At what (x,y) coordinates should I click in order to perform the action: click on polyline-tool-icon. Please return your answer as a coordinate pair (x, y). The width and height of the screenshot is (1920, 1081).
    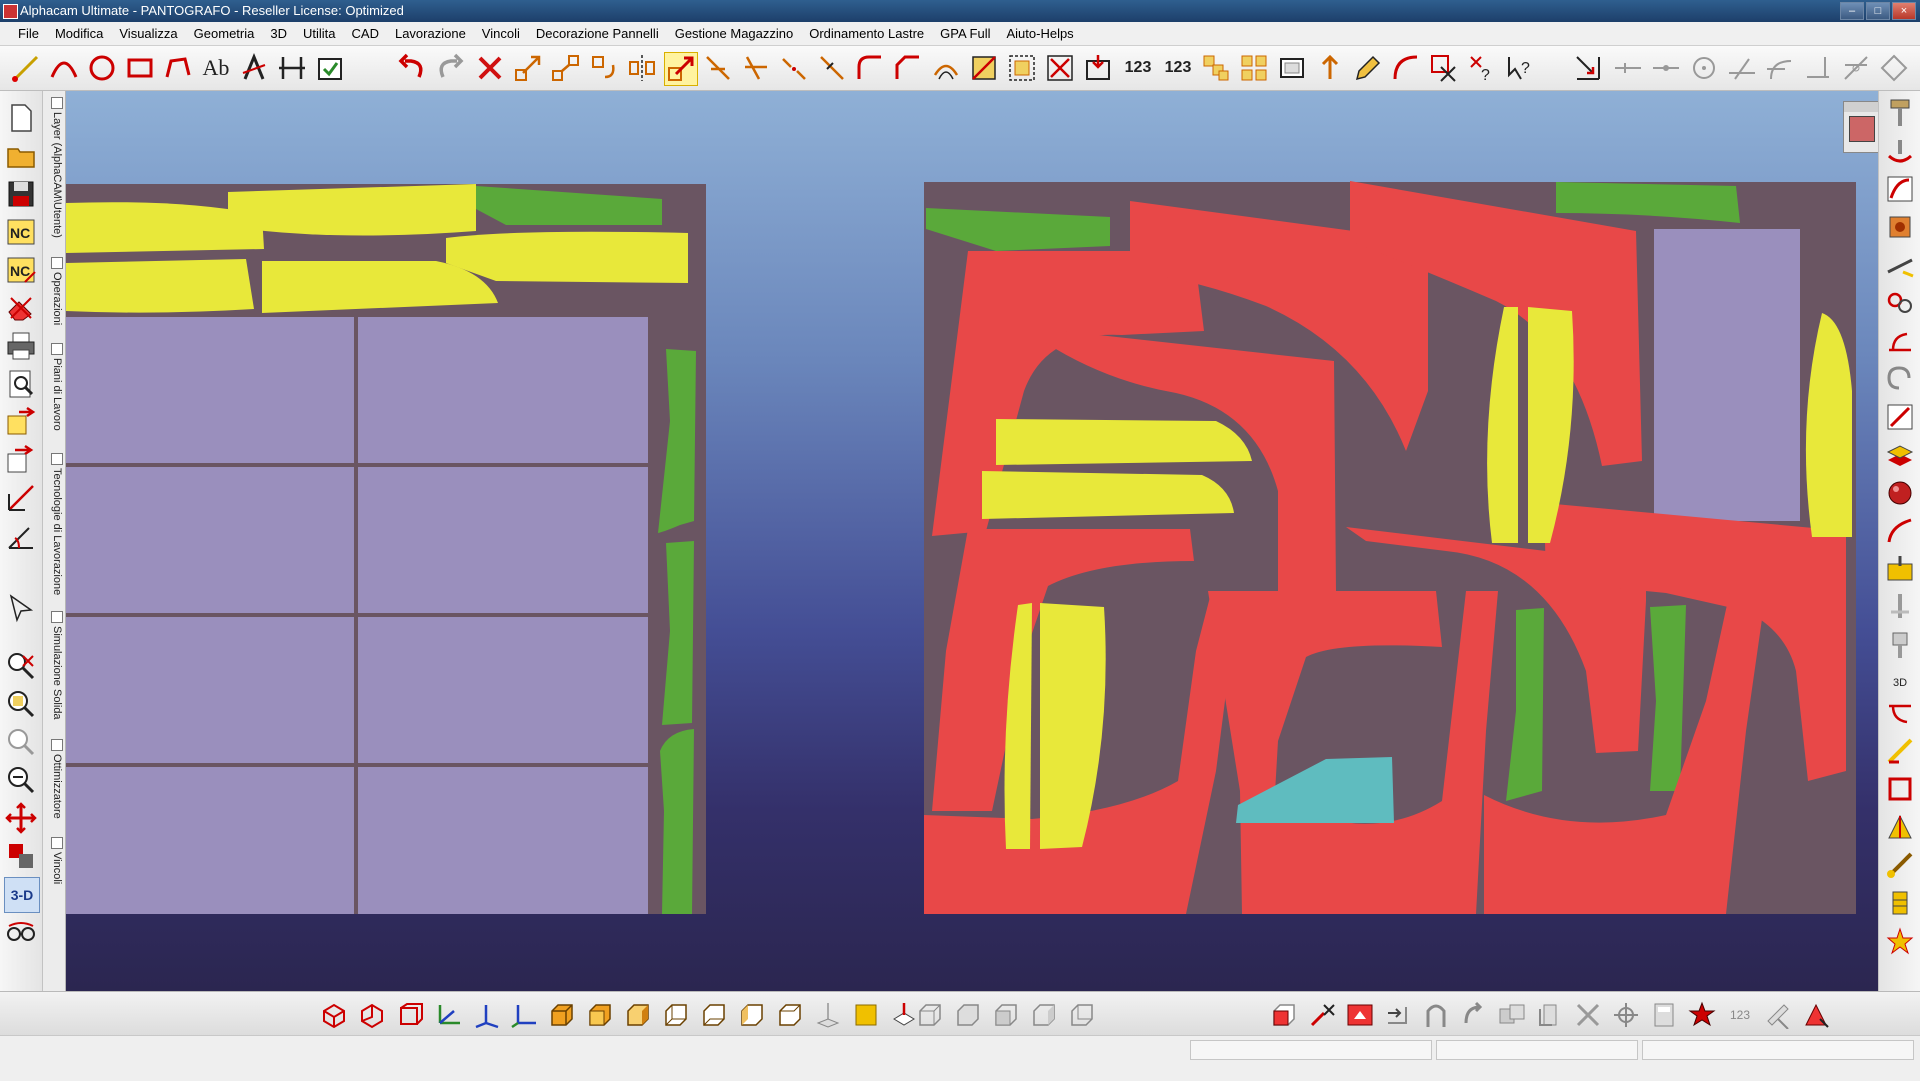
    Looking at the image, I should click on (178, 68).